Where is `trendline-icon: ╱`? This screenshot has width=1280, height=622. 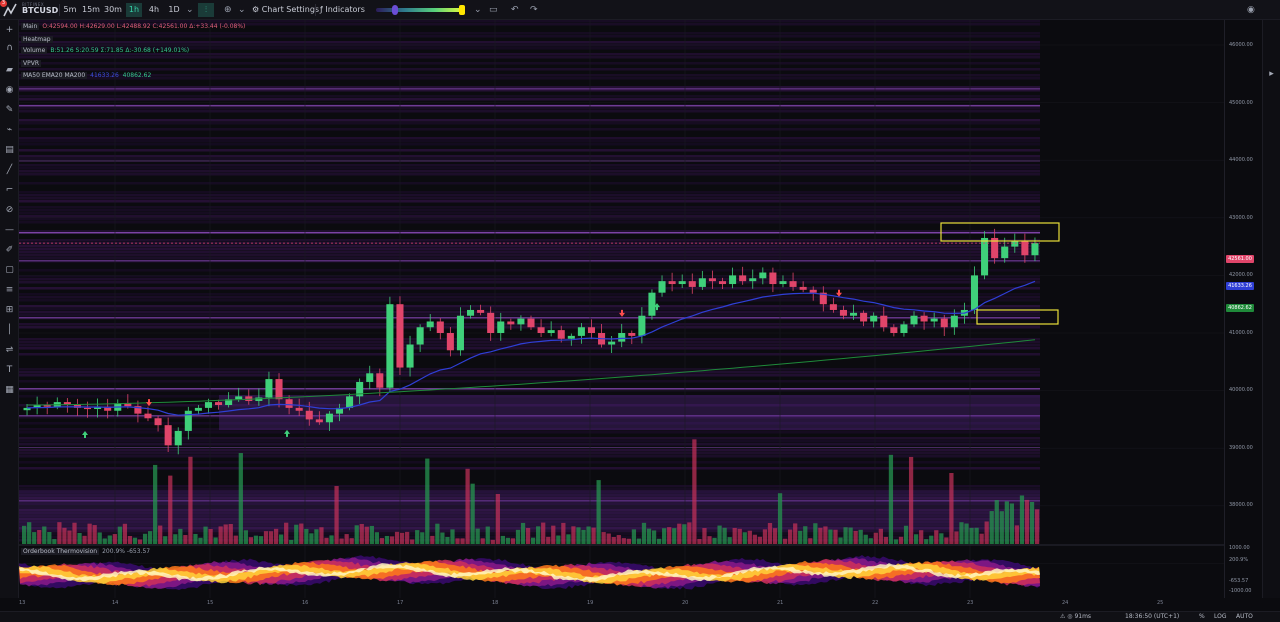 trendline-icon: ╱ is located at coordinates (9, 170).